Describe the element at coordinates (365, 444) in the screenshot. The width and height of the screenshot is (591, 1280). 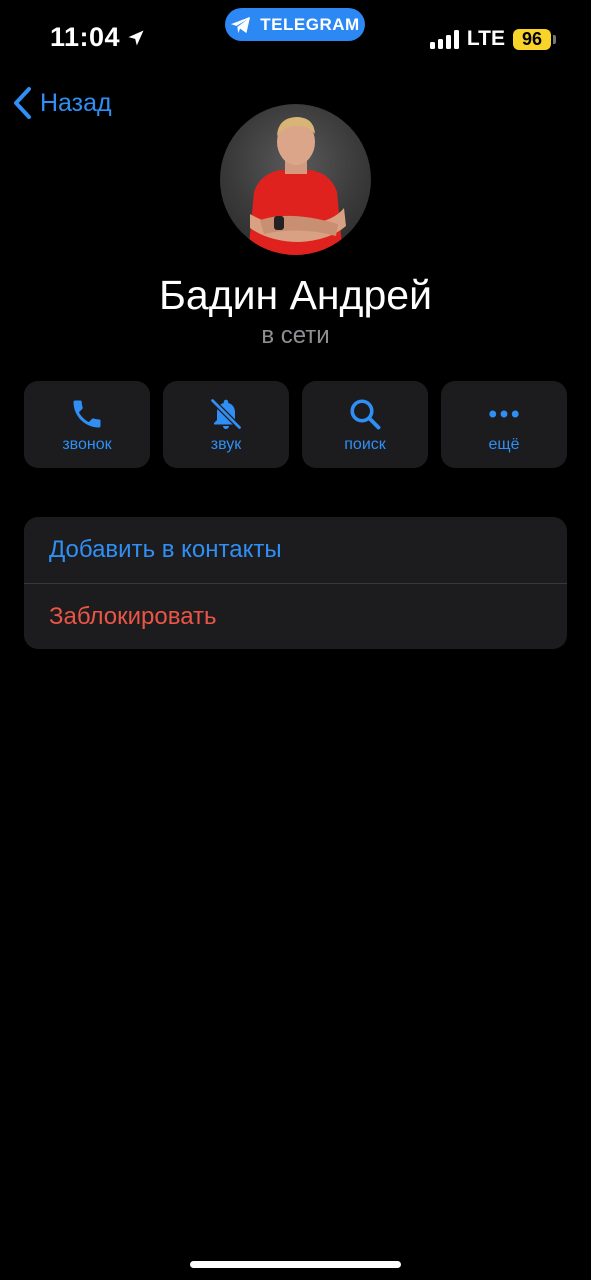
I see `search-label: поиск` at that location.